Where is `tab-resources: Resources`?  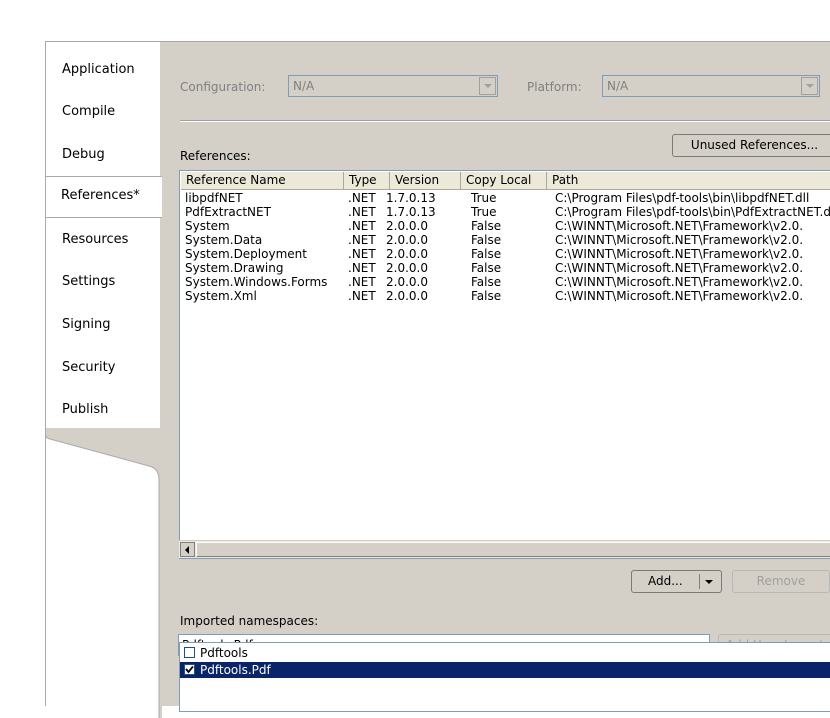 tab-resources: Resources is located at coordinates (95, 239).